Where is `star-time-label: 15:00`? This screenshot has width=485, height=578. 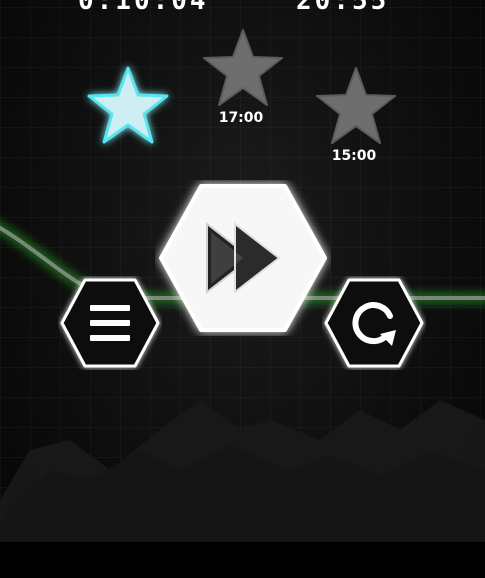
star-time-label: 15:00 is located at coordinates (354, 156).